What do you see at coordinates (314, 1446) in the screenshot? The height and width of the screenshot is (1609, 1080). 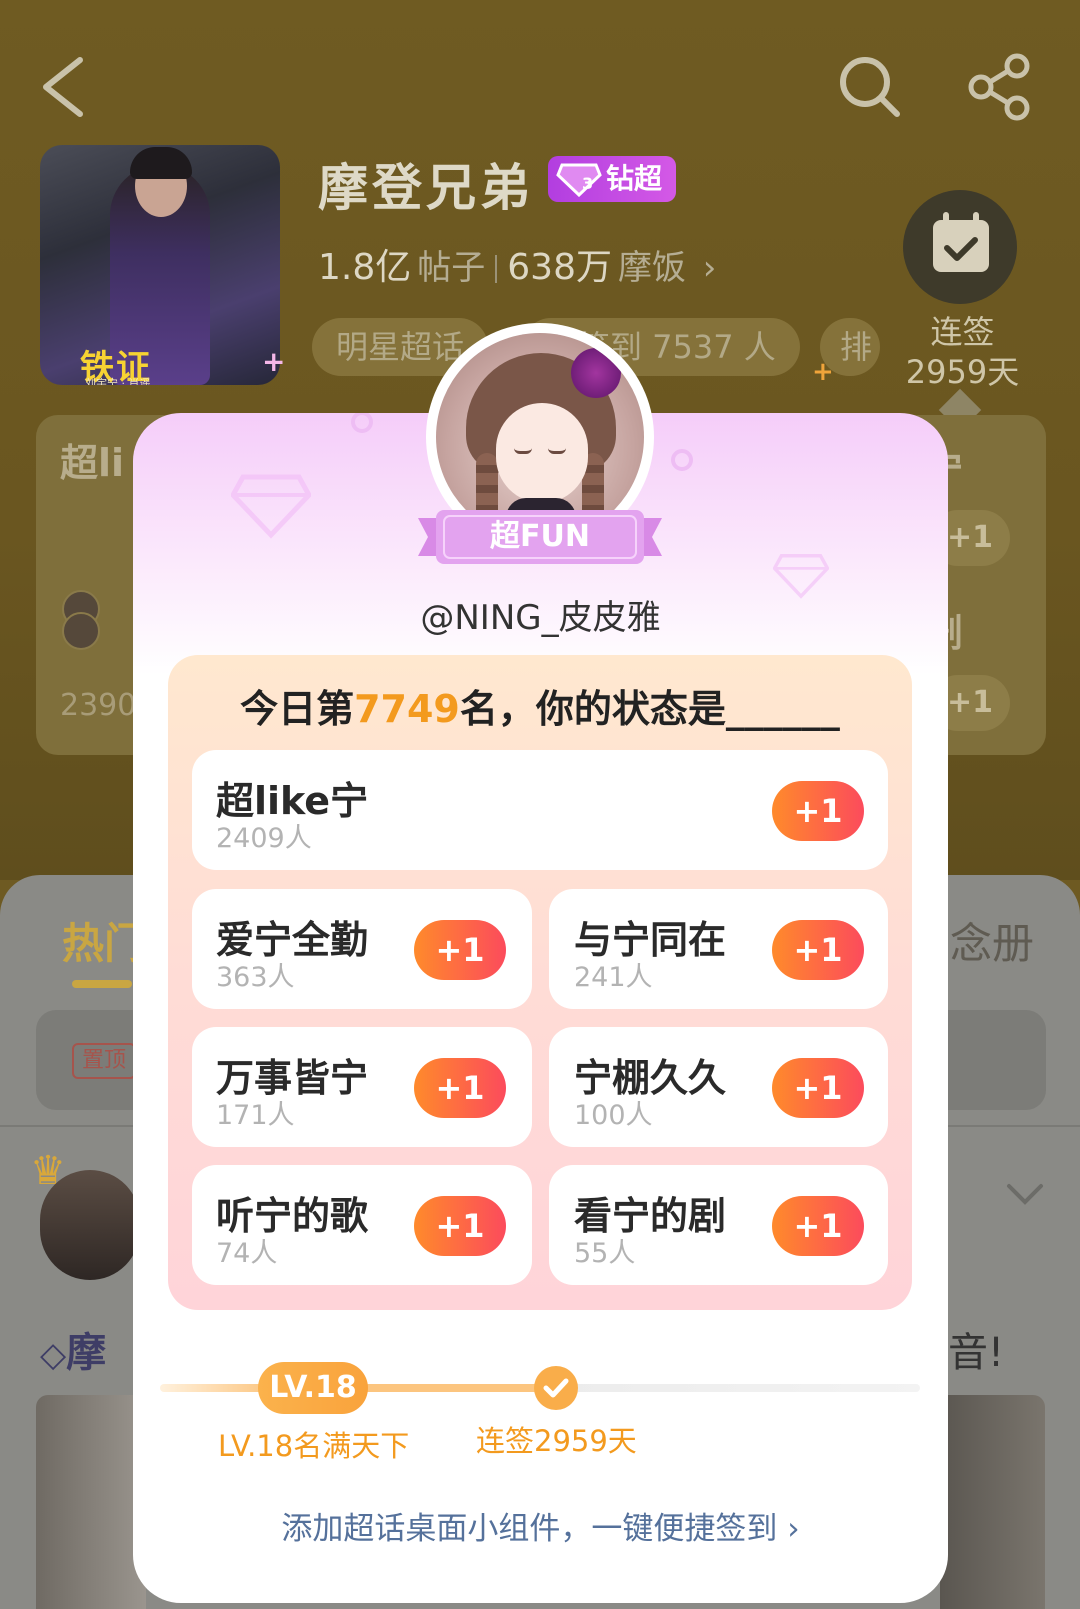 I see `level-caption: LV.18名满天下` at bounding box center [314, 1446].